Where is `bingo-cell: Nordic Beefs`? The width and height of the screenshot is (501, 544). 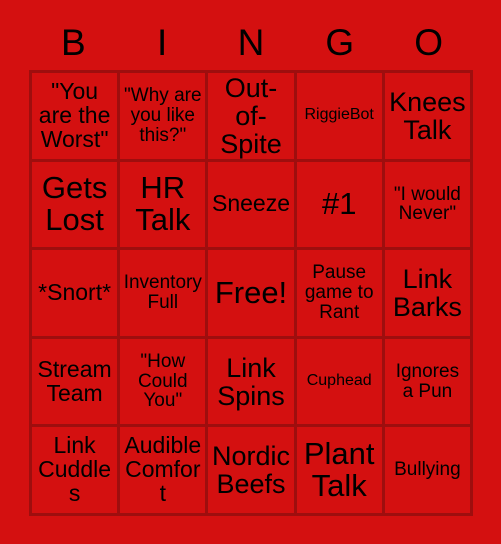 bingo-cell: Nordic Beefs is located at coordinates (251, 470).